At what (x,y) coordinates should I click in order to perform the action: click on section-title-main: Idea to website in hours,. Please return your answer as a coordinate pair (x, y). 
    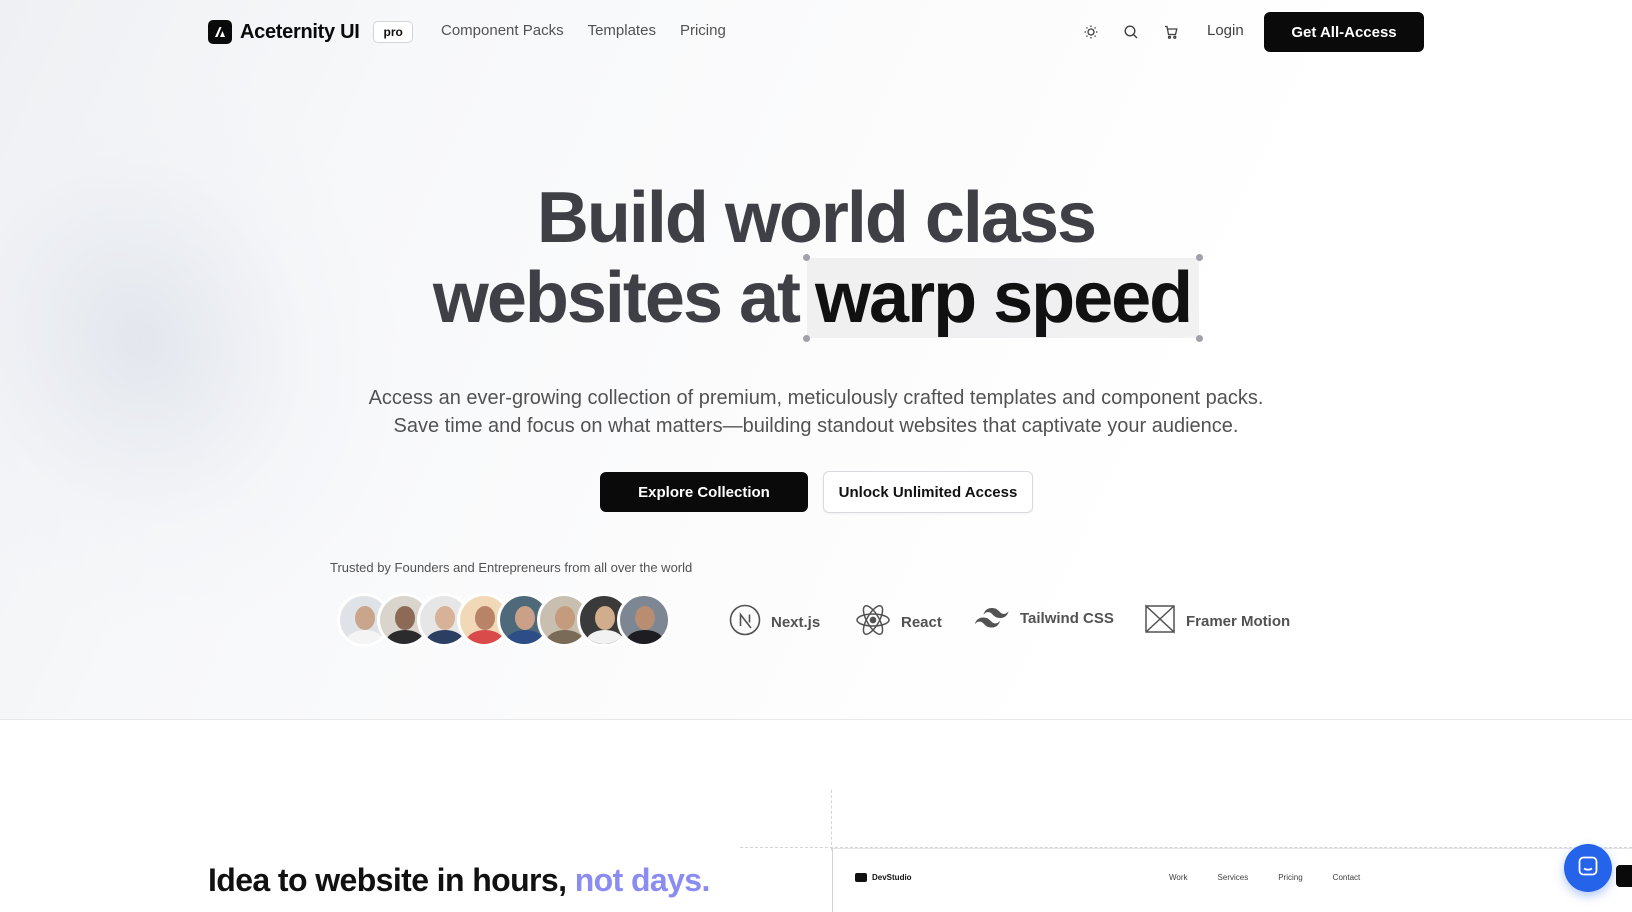
    Looking at the image, I should click on (387, 880).